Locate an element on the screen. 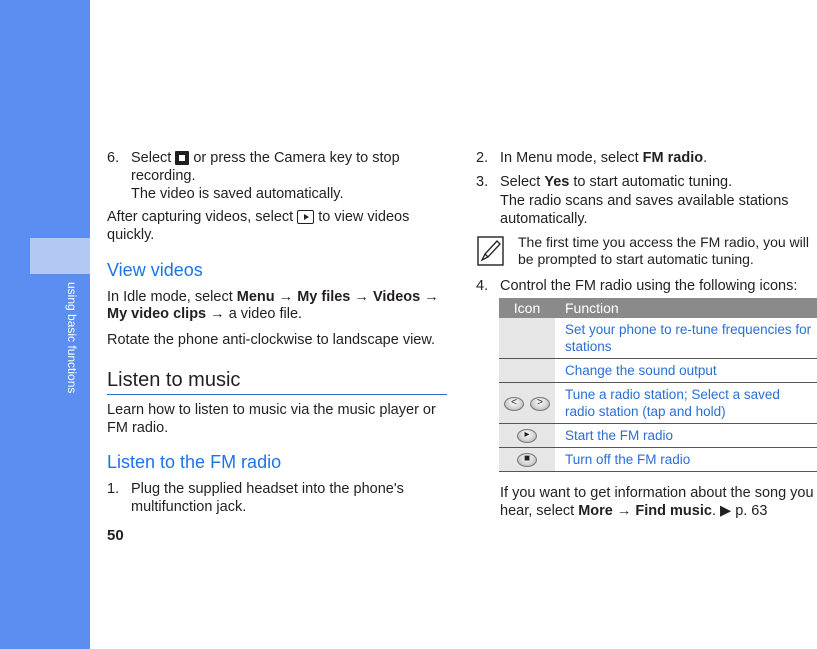 This screenshot has height=649, width=817. stop-icon: ■ is located at coordinates (527, 460).